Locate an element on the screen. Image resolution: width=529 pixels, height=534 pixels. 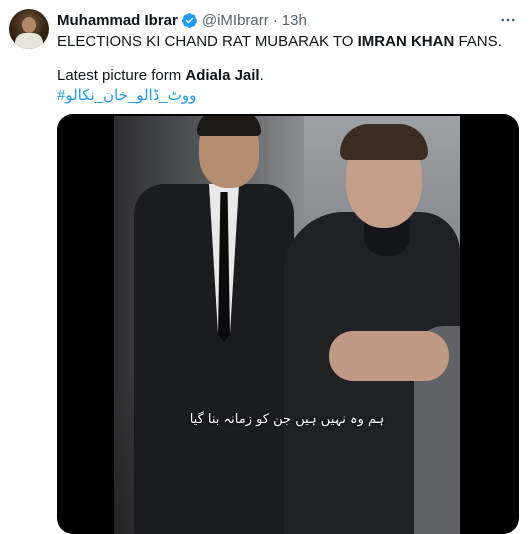
hashtag-link: #ووٹ_ڈالو_خان_نکالو is located at coordinates (126, 96).